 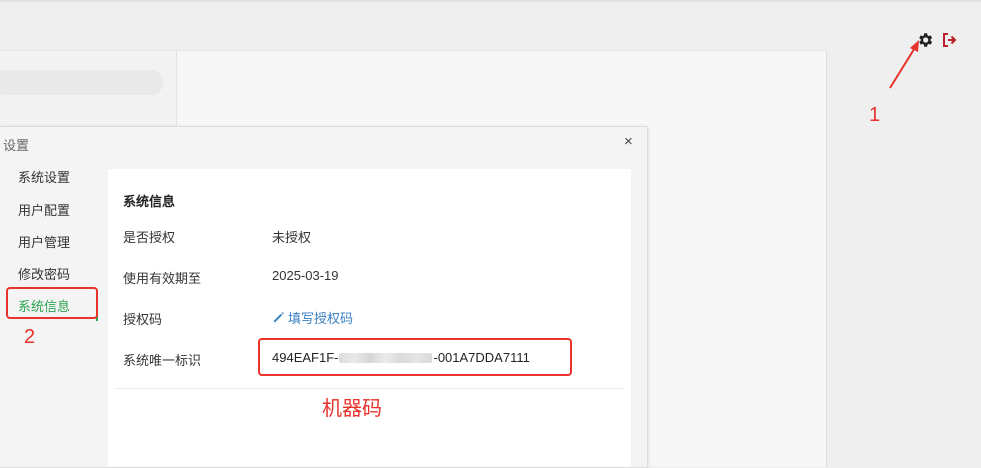 What do you see at coordinates (81, 82) in the screenshot?
I see `search-box` at bounding box center [81, 82].